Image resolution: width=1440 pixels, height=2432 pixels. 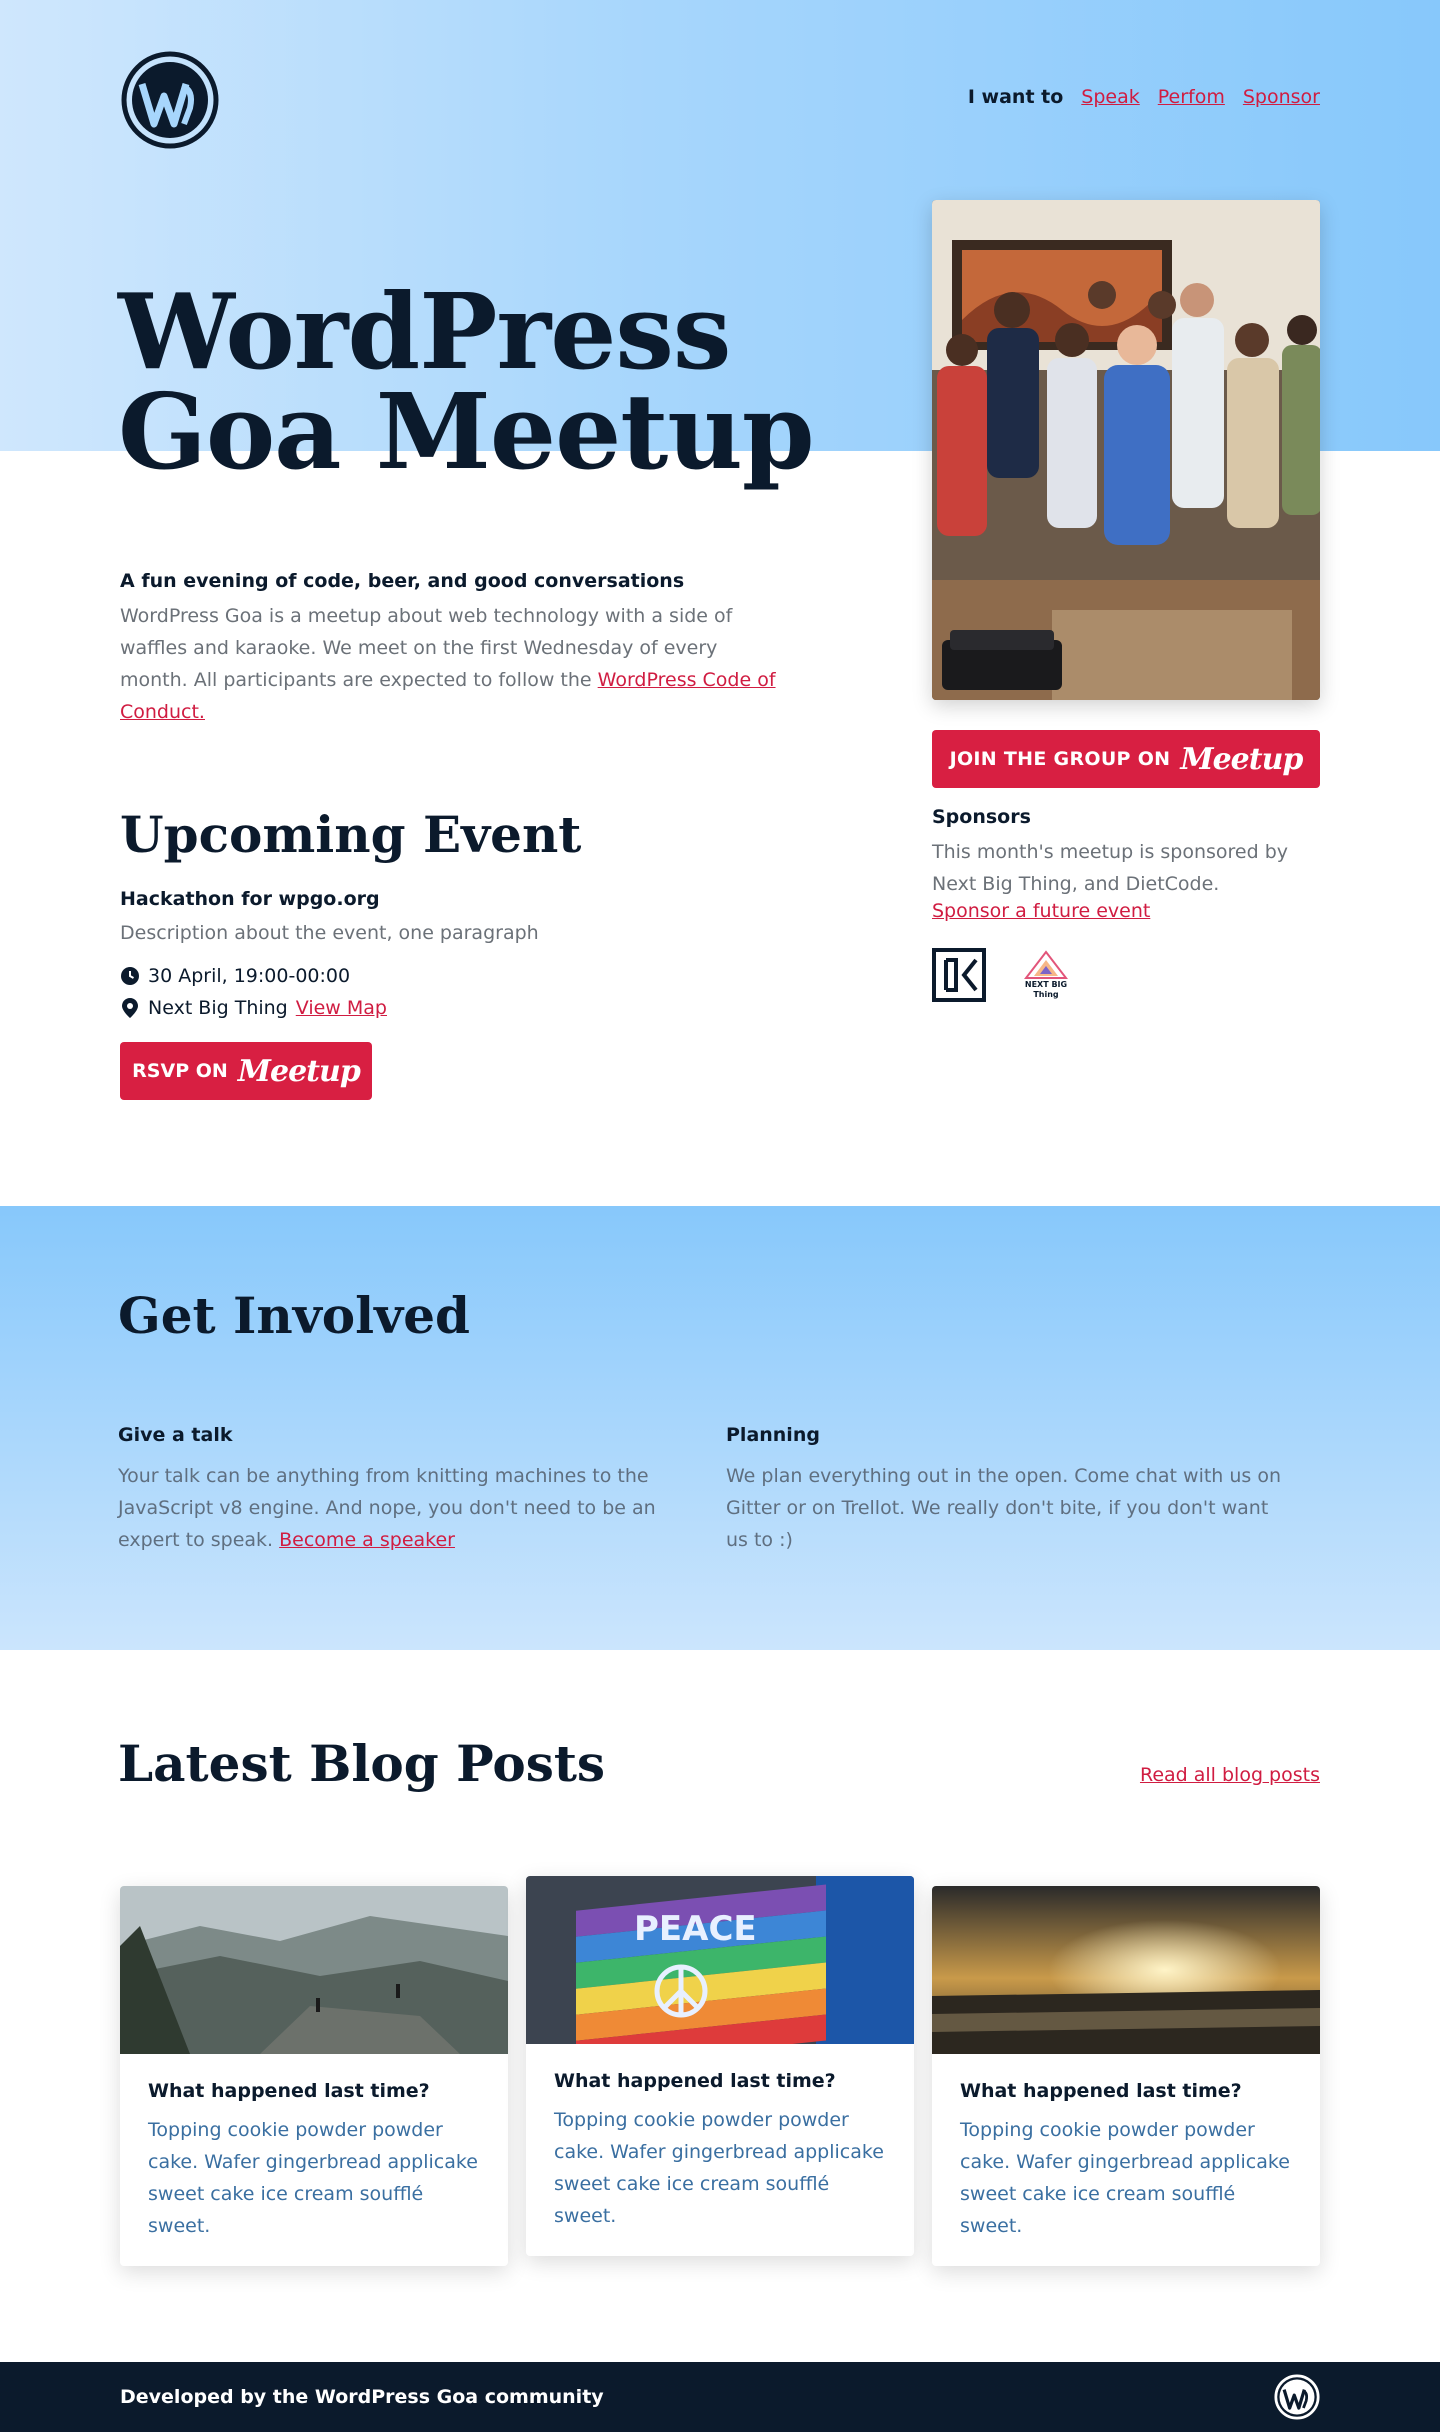 What do you see at coordinates (180, 1071) in the screenshot?
I see `rsvp-label: RSVP ON` at bounding box center [180, 1071].